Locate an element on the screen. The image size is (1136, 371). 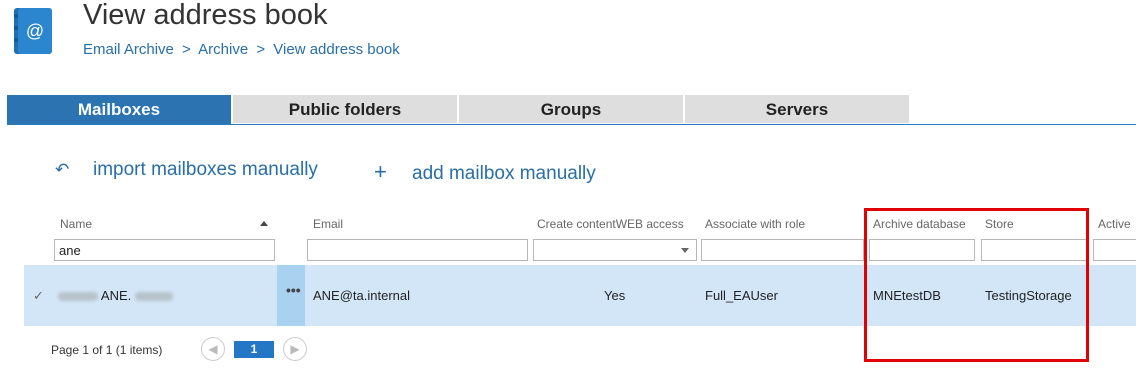
role-filter-input is located at coordinates (782, 250).